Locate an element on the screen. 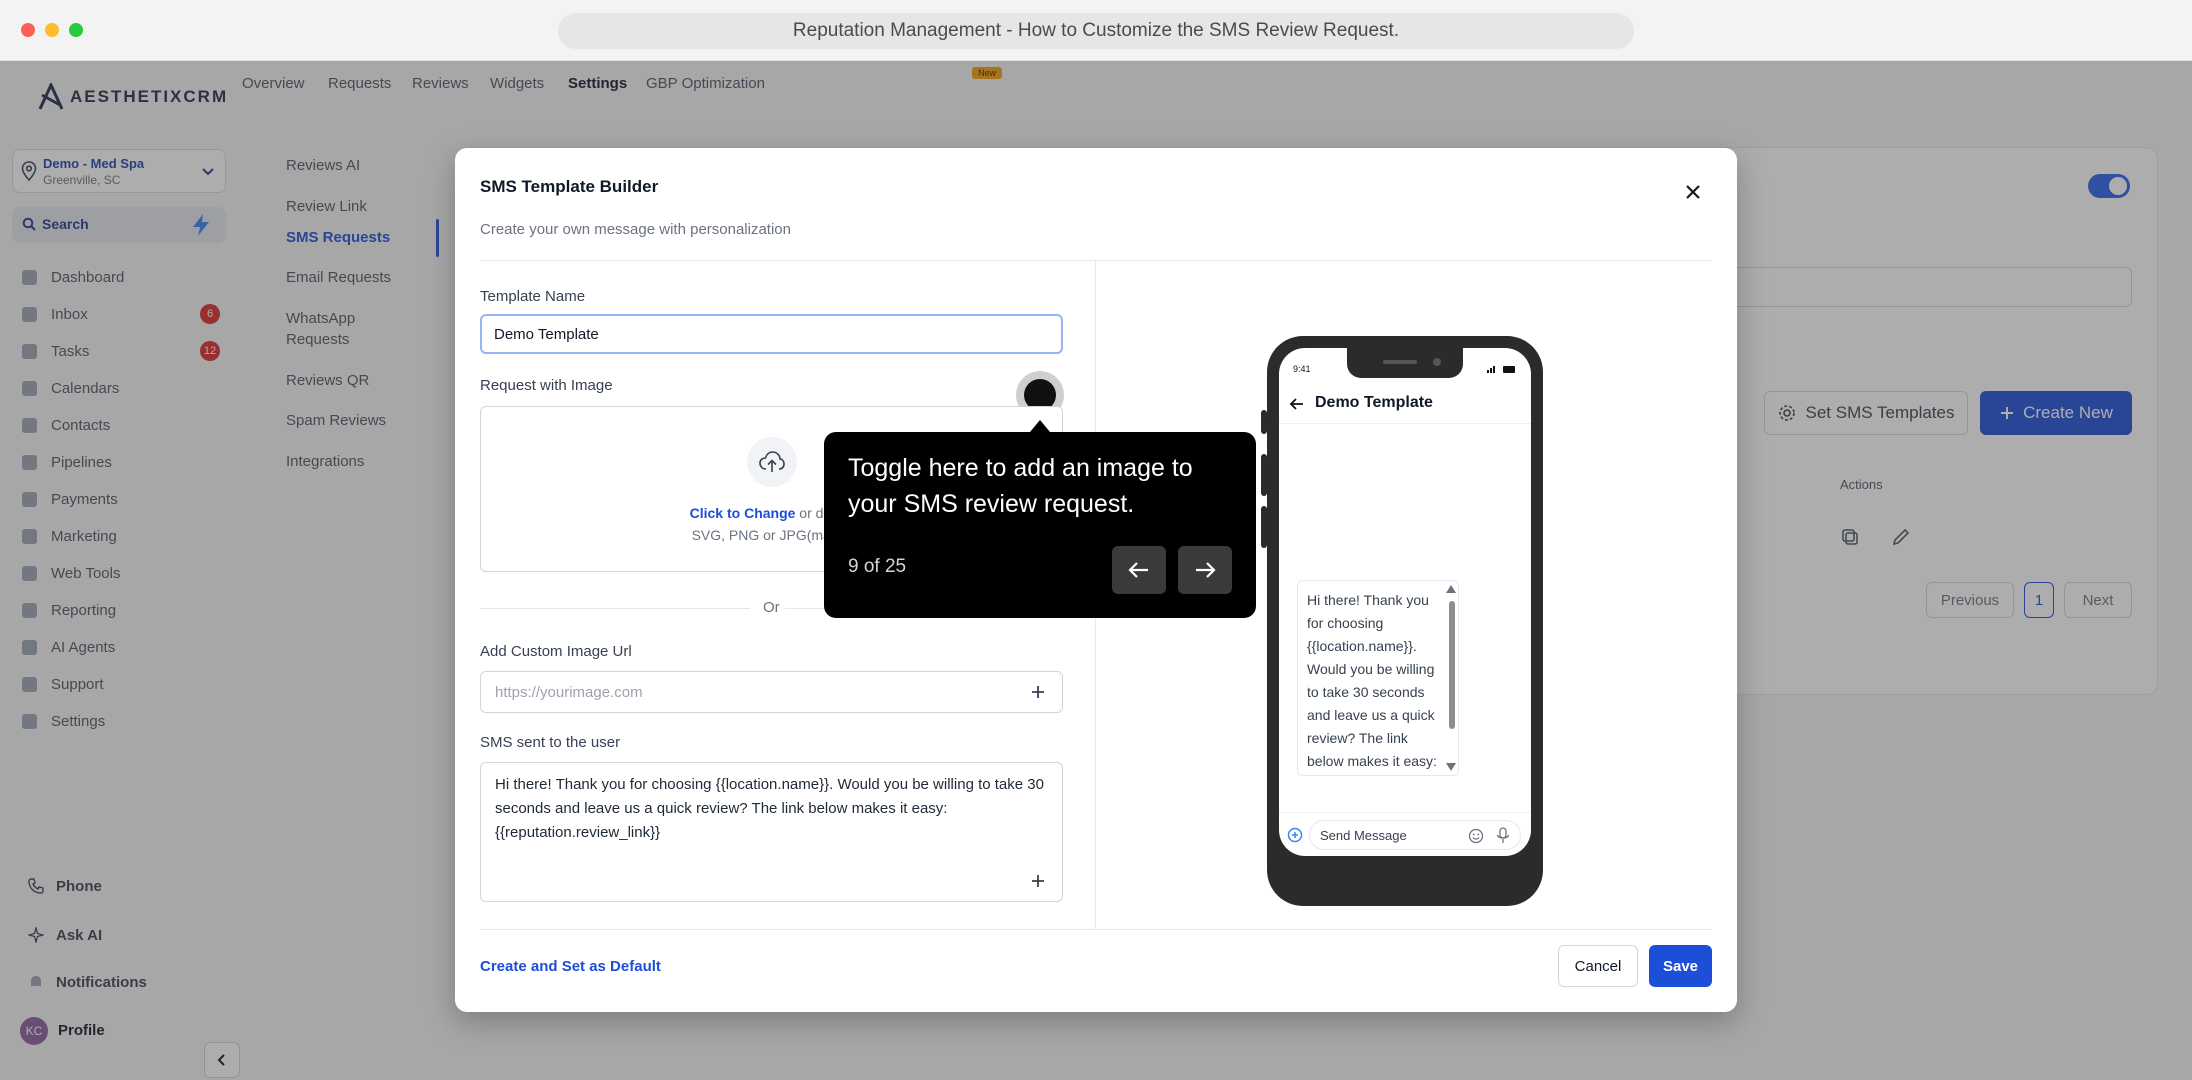 The height and width of the screenshot is (1080, 2192). tooltip-next-button is located at coordinates (1205, 570).